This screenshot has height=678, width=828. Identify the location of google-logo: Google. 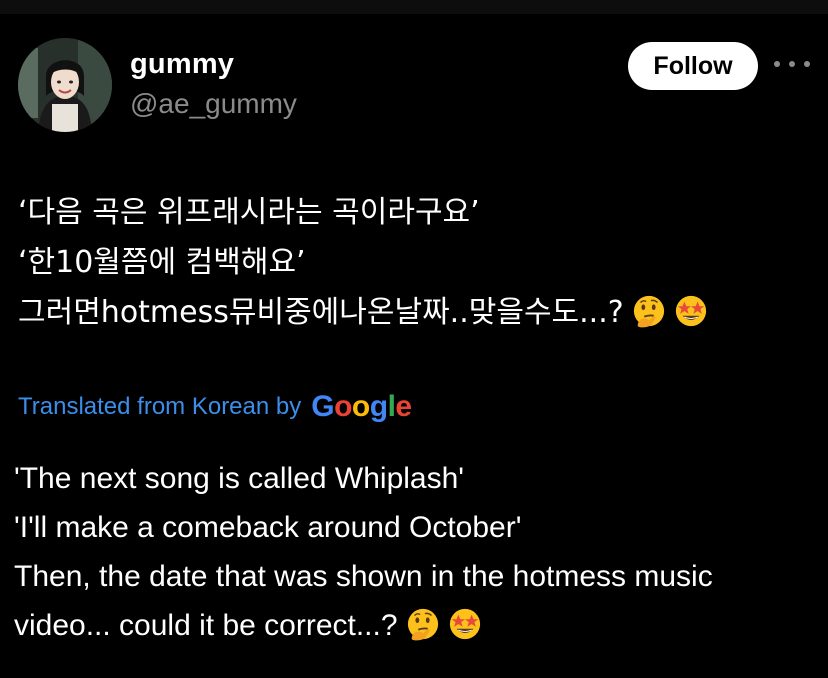
(361, 406).